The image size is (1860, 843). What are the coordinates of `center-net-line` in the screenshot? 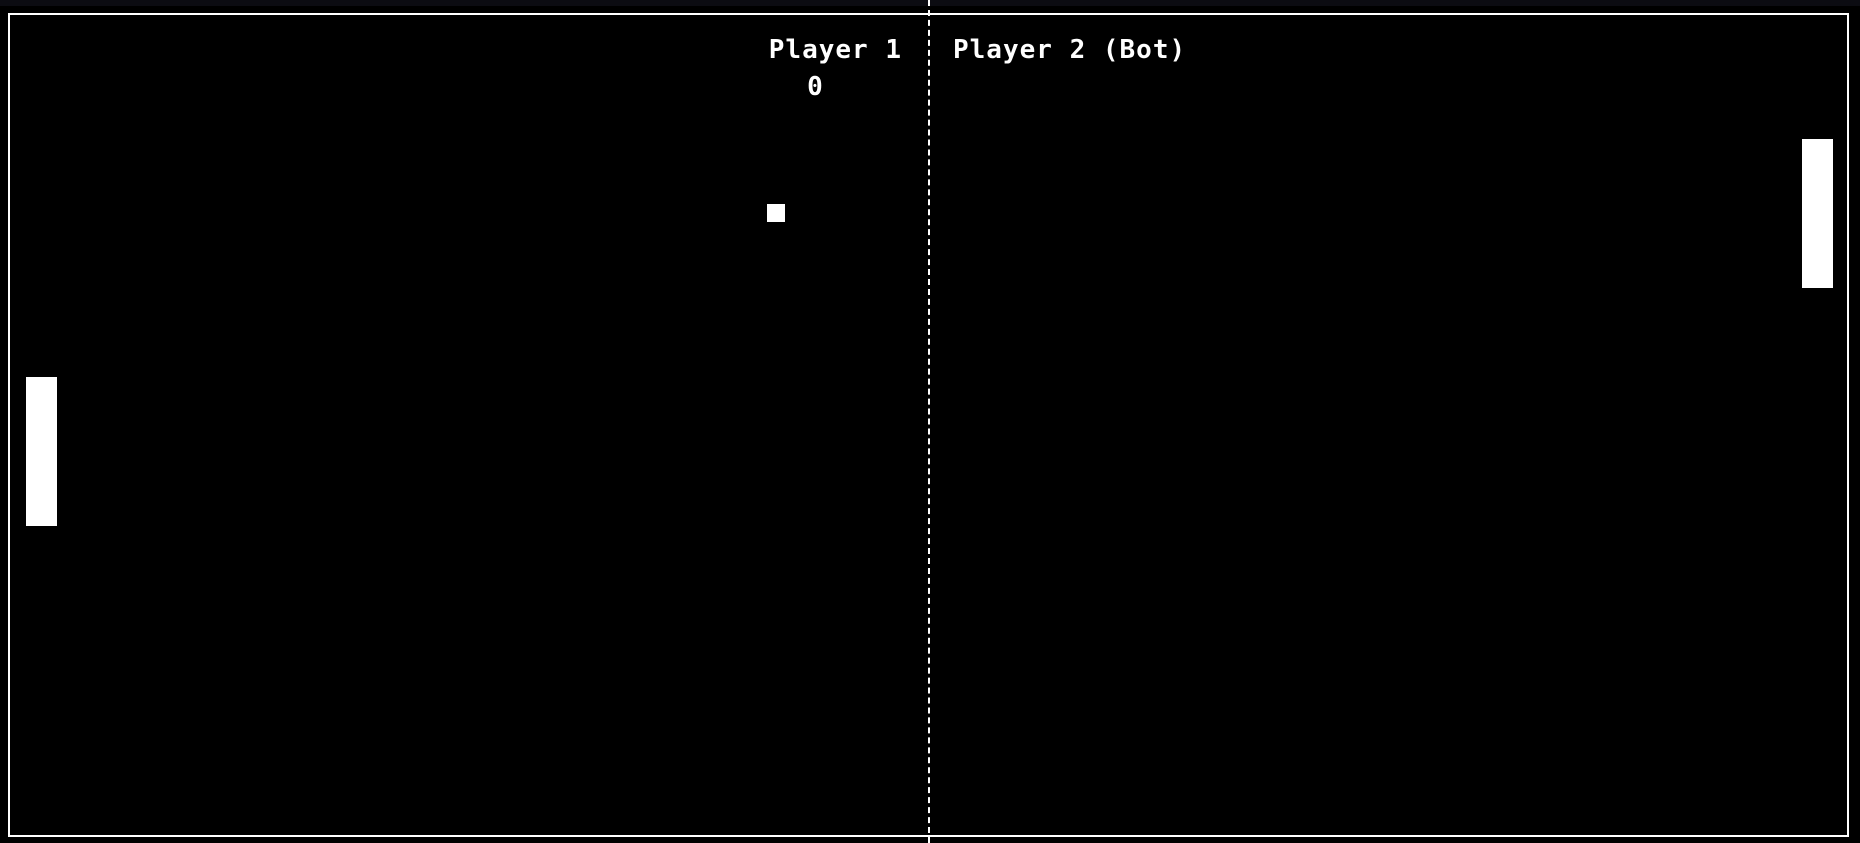 It's located at (929, 421).